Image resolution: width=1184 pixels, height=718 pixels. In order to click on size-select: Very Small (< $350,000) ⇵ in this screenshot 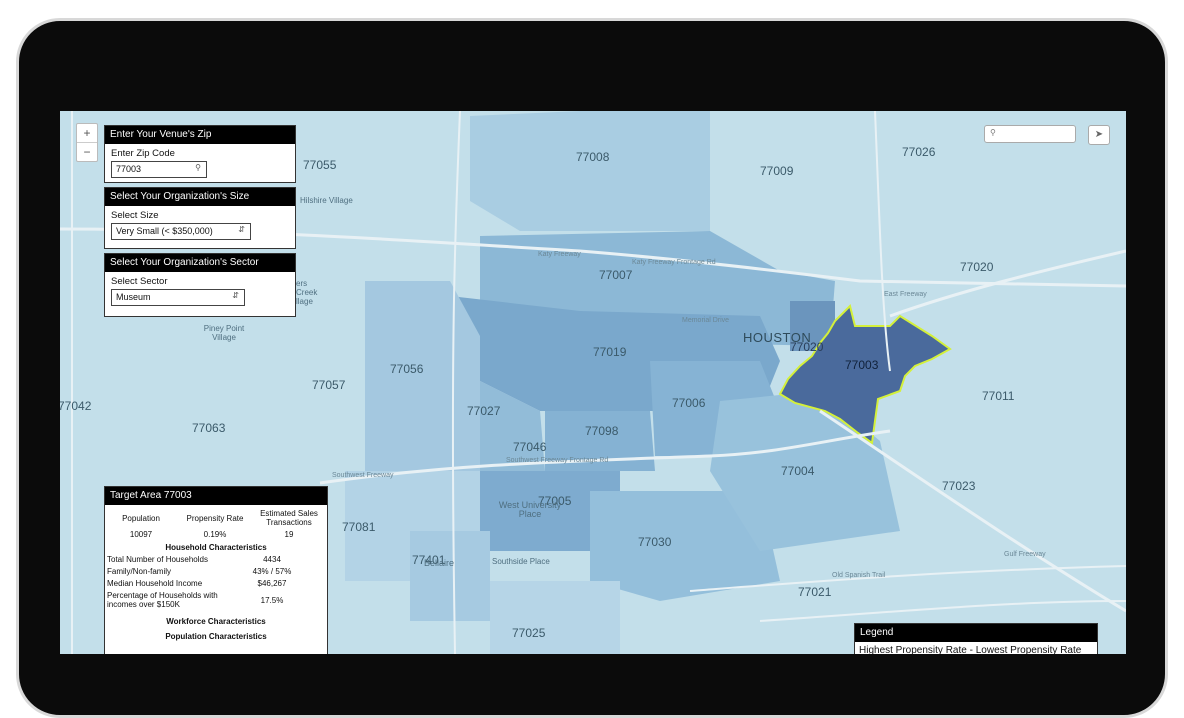, I will do `click(181, 231)`.